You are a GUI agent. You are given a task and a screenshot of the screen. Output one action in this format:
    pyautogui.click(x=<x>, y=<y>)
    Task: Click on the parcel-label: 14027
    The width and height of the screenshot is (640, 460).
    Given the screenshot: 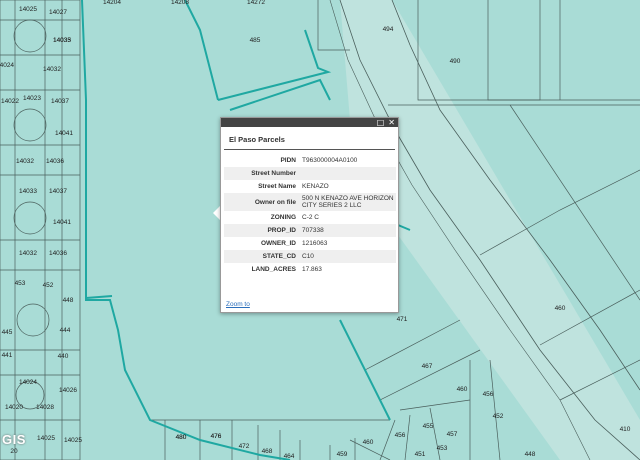 What is the action you would take?
    pyautogui.click(x=58, y=12)
    